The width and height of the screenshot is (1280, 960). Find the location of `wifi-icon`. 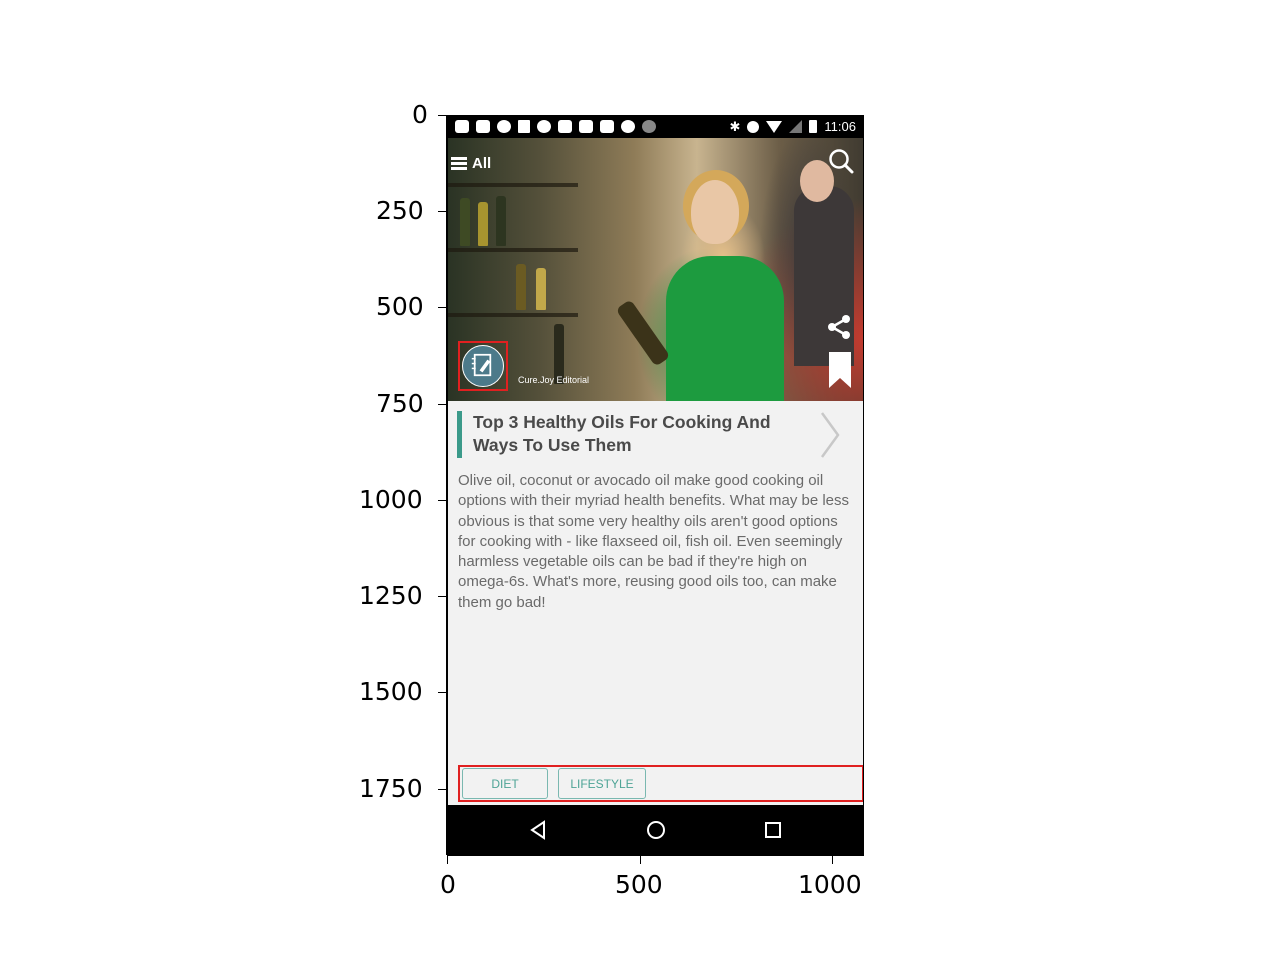

wifi-icon is located at coordinates (774, 126).